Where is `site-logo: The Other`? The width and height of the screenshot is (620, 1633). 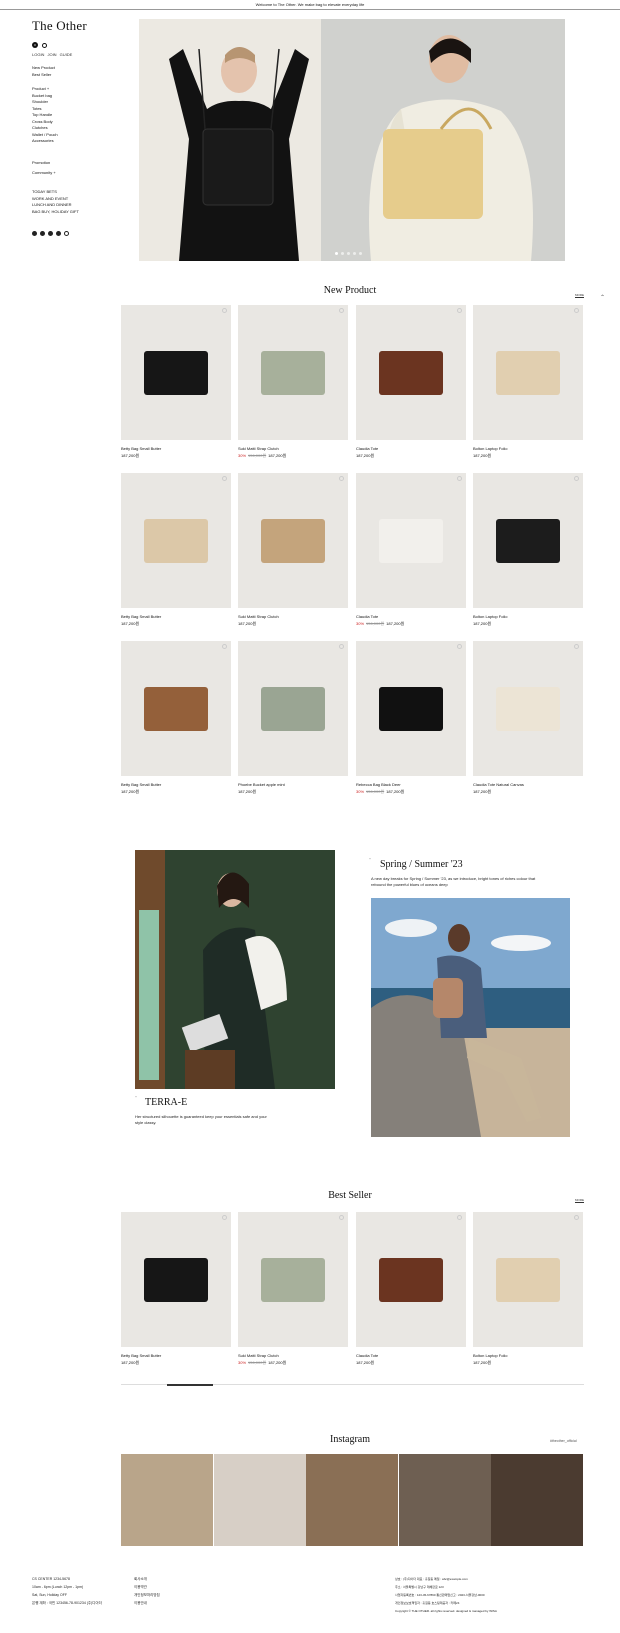
site-logo: The Other is located at coordinates (59, 26).